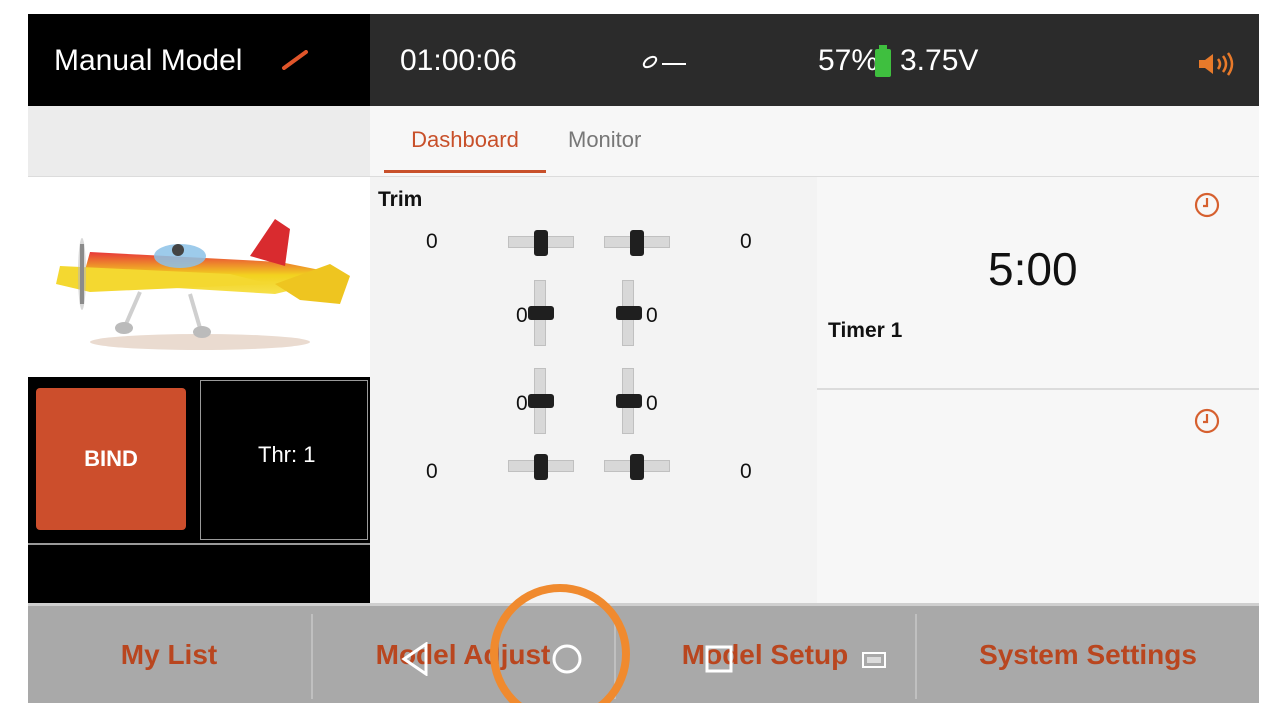 This screenshot has width=1282, height=703. What do you see at coordinates (939, 60) in the screenshot?
I see `battery-voltage: 3.75V` at bounding box center [939, 60].